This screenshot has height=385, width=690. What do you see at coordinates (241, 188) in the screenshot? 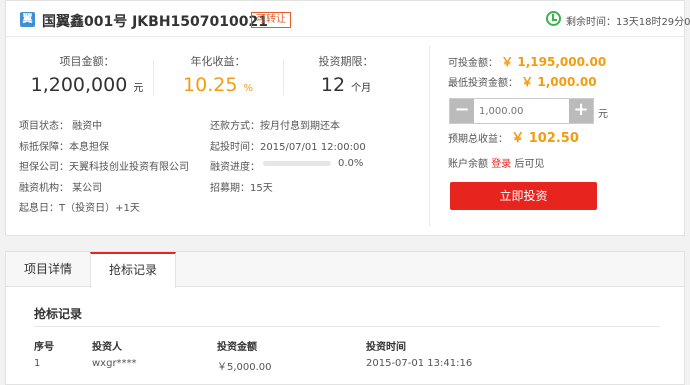
I see `detail-raise-period: 招募期：15天` at bounding box center [241, 188].